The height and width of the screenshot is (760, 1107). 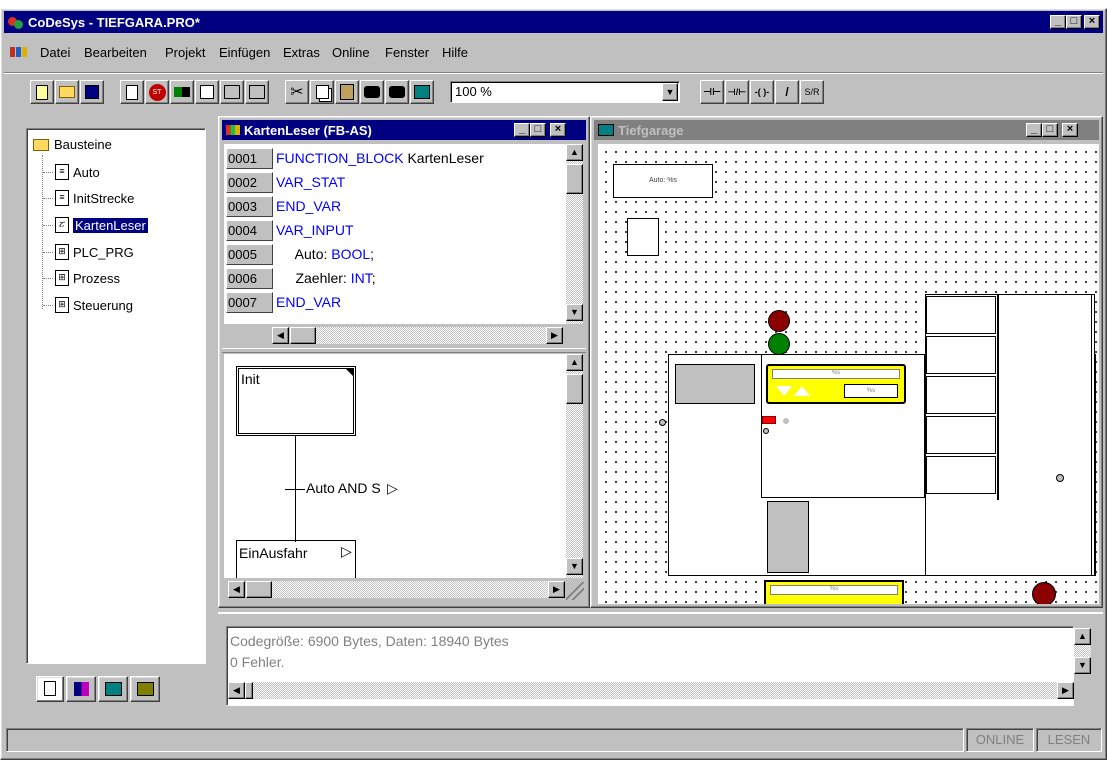 What do you see at coordinates (157, 92) in the screenshot?
I see `stop-button: ST` at bounding box center [157, 92].